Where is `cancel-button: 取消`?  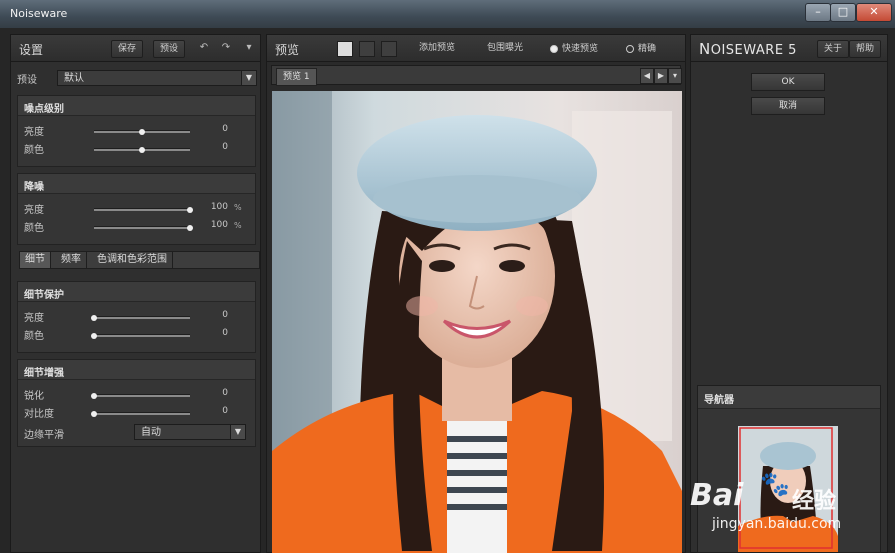 cancel-button: 取消 is located at coordinates (788, 106).